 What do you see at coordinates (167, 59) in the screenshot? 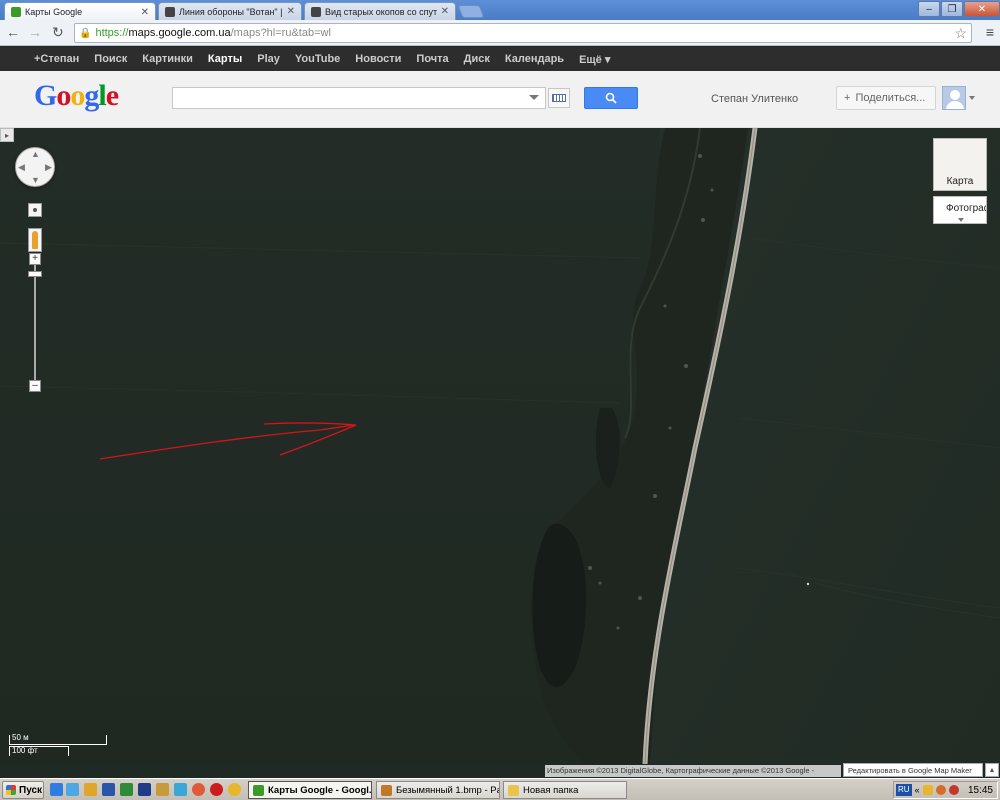
I see `google-bar-item: Картинки` at bounding box center [167, 59].